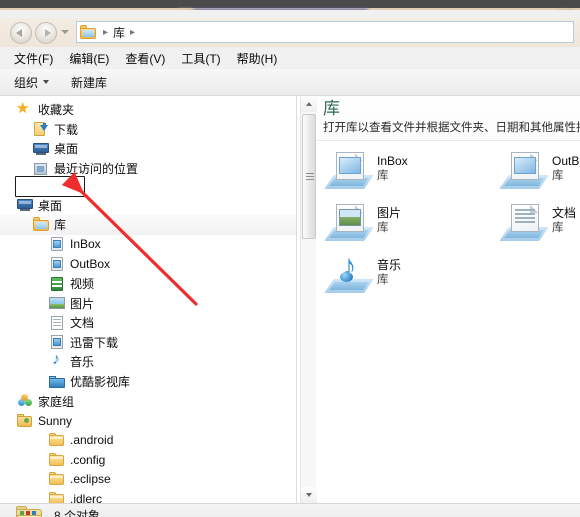  I want to click on desktop-icon, so click(41, 149).